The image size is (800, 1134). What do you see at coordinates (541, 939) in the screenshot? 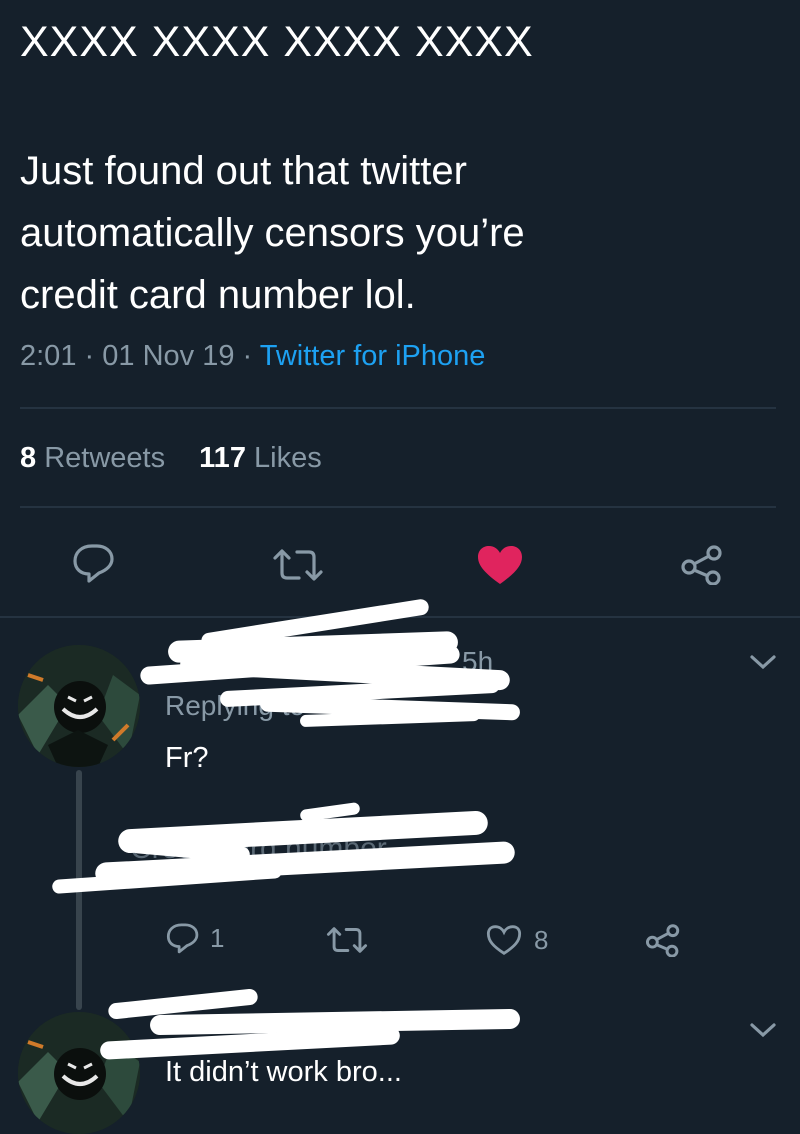
I see `reply-like-count: 8` at bounding box center [541, 939].